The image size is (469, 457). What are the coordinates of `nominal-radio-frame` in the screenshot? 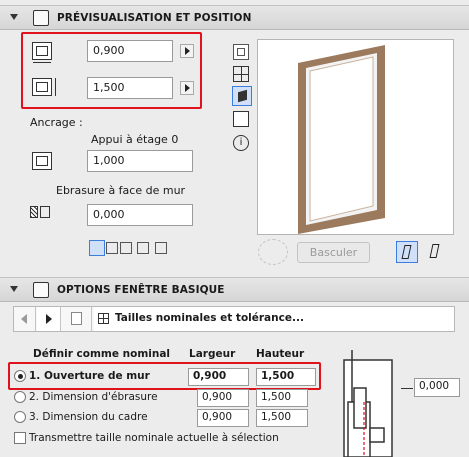 It's located at (20, 417).